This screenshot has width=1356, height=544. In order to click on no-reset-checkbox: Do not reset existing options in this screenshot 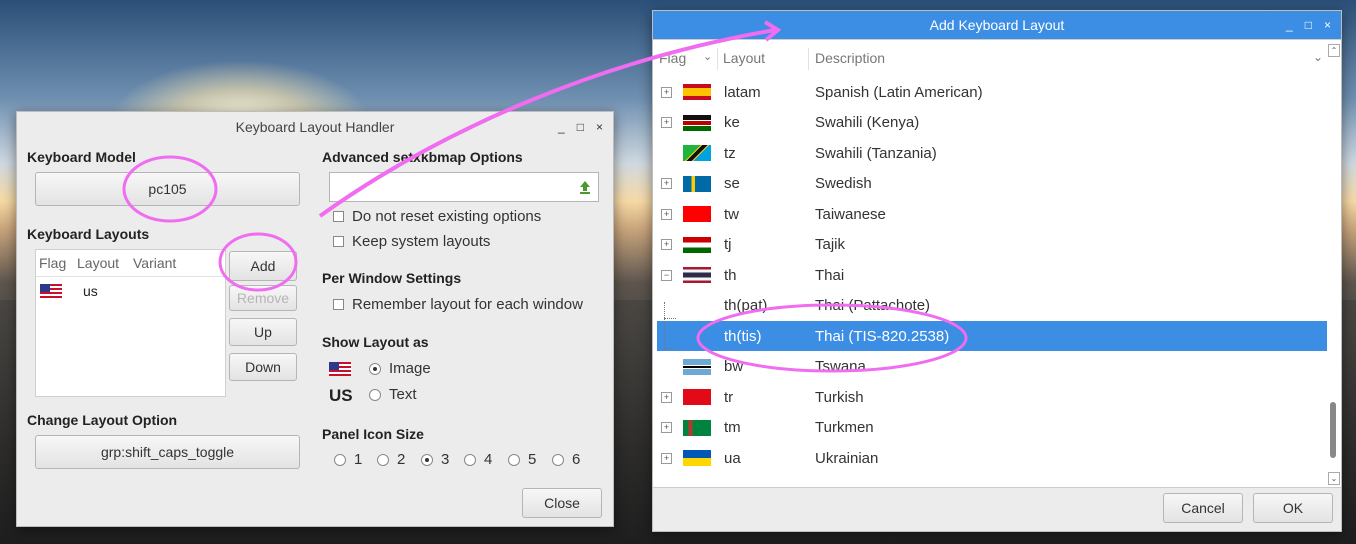, I will do `click(437, 216)`.